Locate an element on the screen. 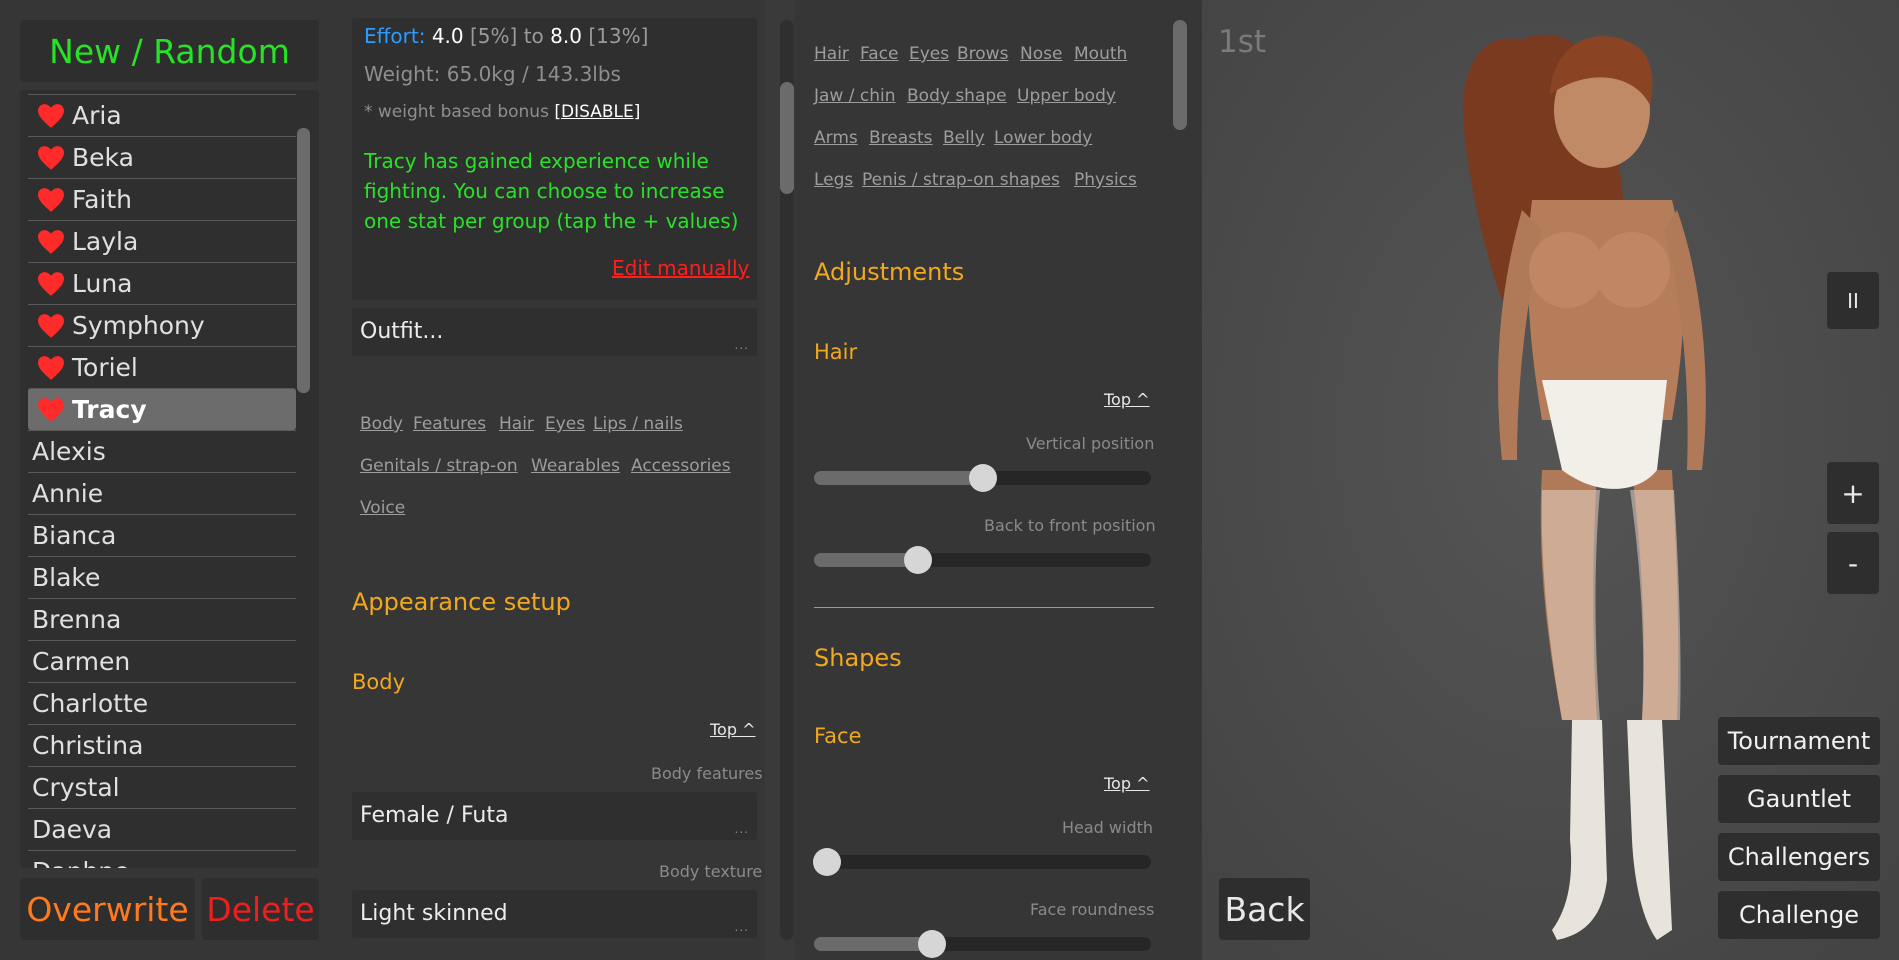 The height and width of the screenshot is (960, 1899). weight-readout: Weight: 65.0kg / 143.3lbs is located at coordinates (492, 74).